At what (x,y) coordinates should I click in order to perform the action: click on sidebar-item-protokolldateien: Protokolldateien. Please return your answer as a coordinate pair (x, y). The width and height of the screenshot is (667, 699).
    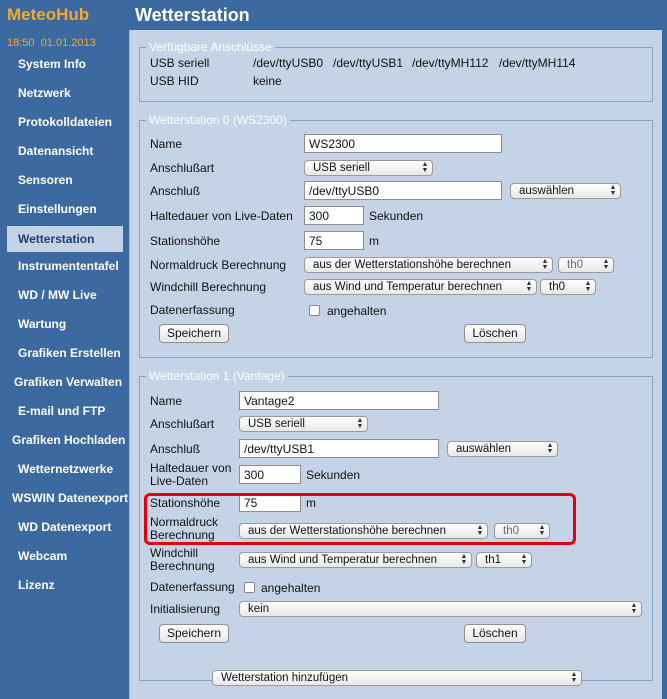
    Looking at the image, I should click on (64, 122).